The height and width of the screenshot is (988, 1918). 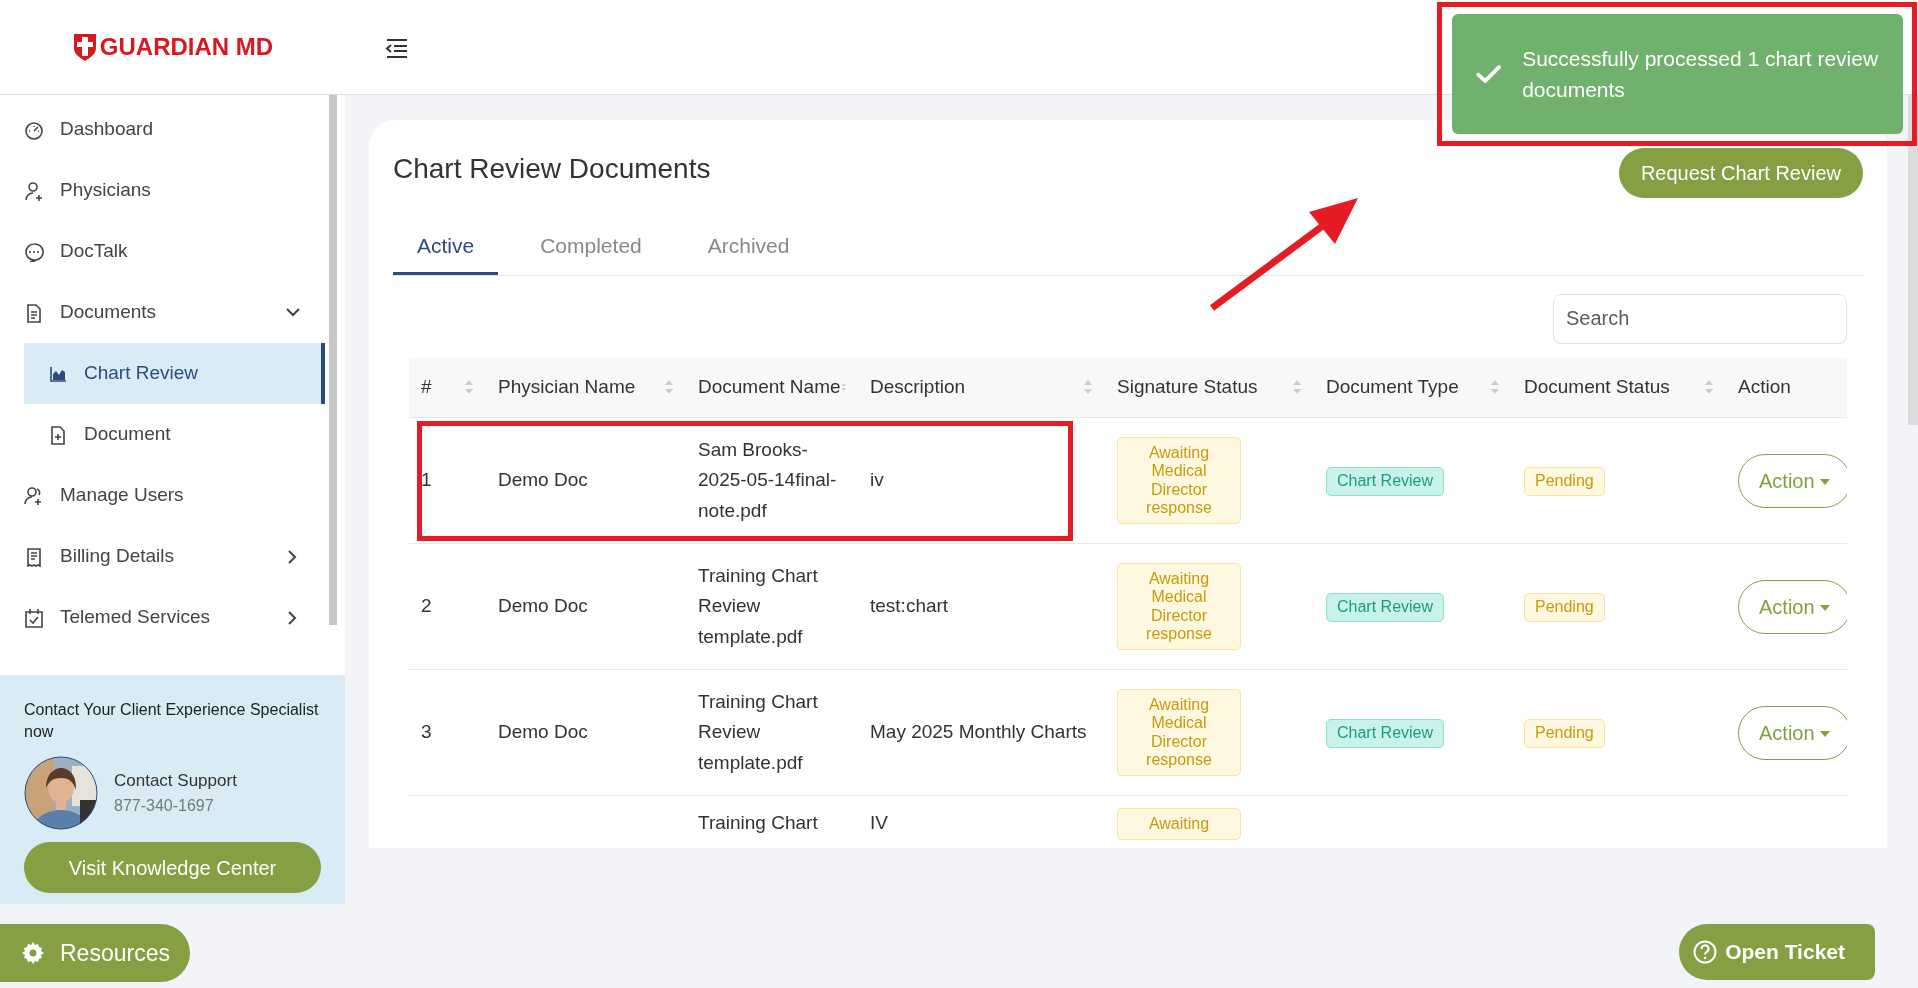 I want to click on user-plus-icon, so click(x=34, y=190).